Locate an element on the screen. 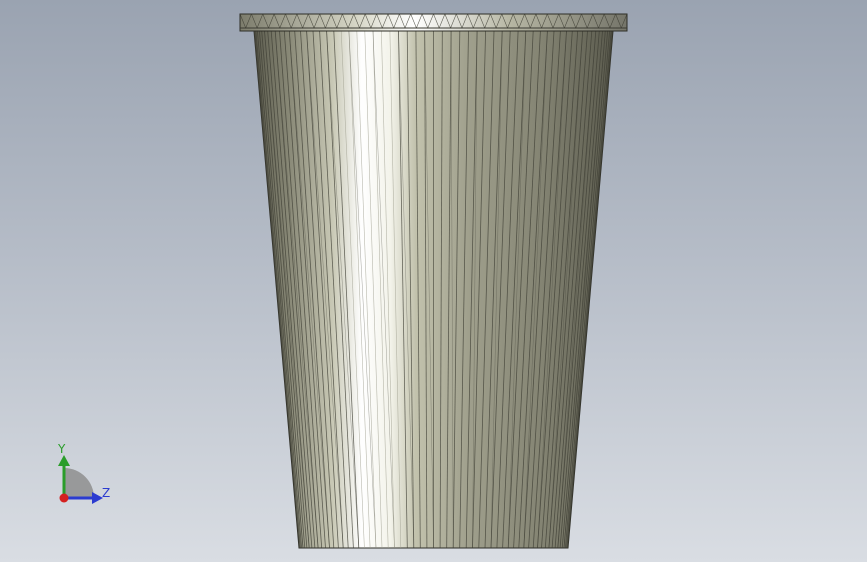 Image resolution: width=867 pixels, height=562 pixels. reference-triad: Y Z is located at coordinates (83, 475).